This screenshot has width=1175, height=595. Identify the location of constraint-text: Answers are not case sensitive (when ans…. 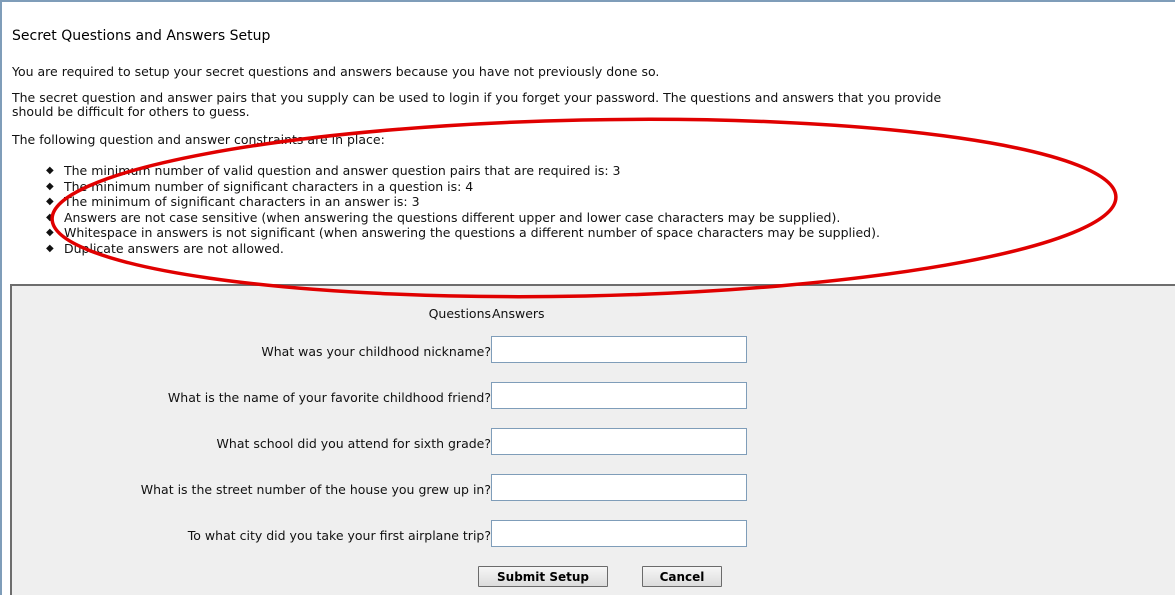
(452, 217).